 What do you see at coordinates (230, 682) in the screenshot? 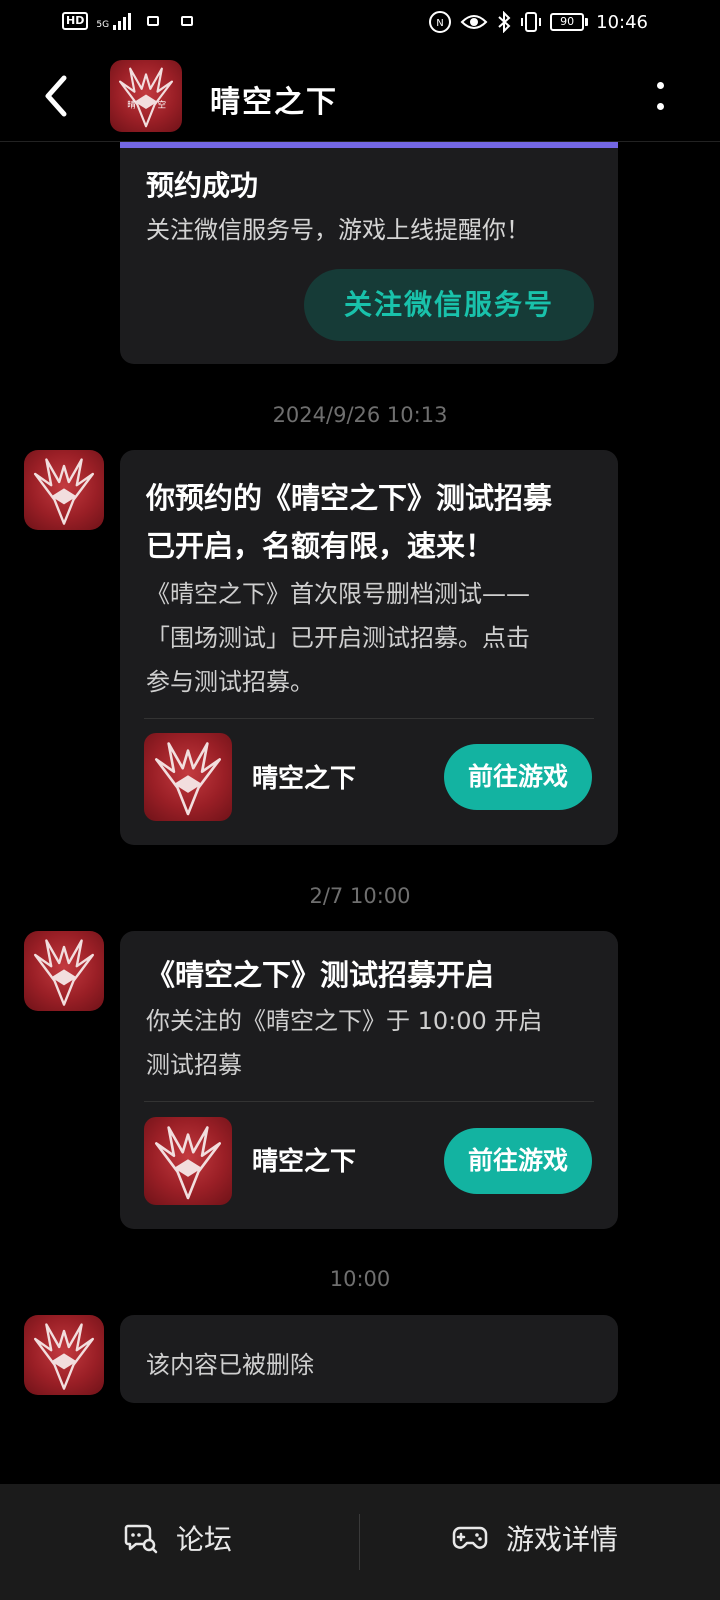
I see `card-text-line-3: 参与测试招募。` at bounding box center [230, 682].